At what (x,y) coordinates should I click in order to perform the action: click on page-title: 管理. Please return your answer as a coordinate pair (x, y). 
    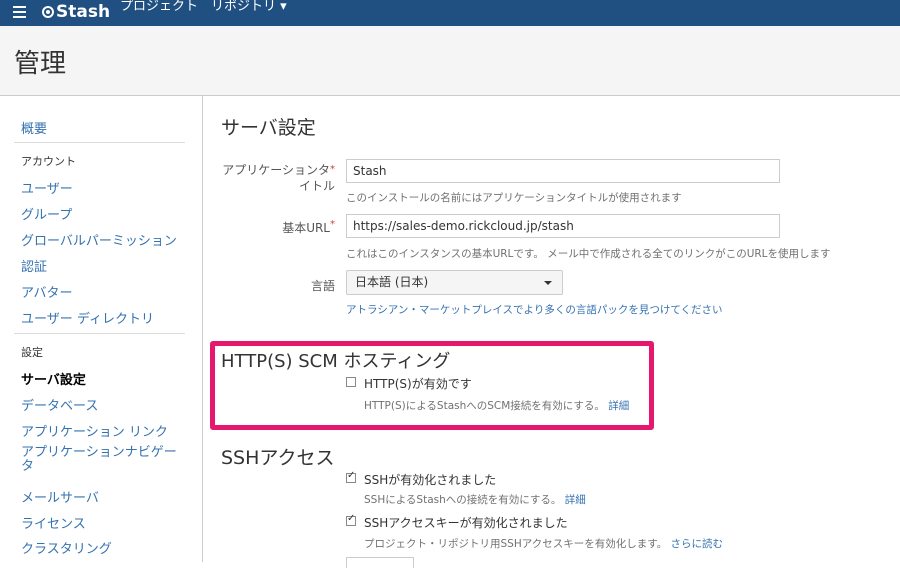
    Looking at the image, I should click on (40, 64).